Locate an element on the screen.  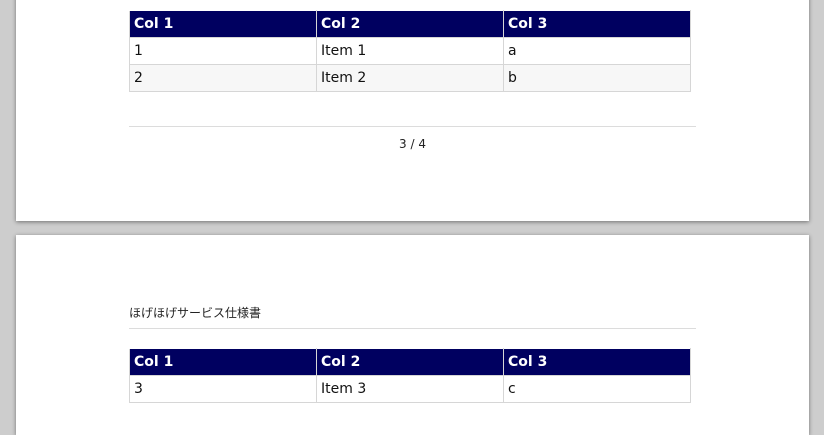
table-row: 2 Item 2 b is located at coordinates (410, 78).